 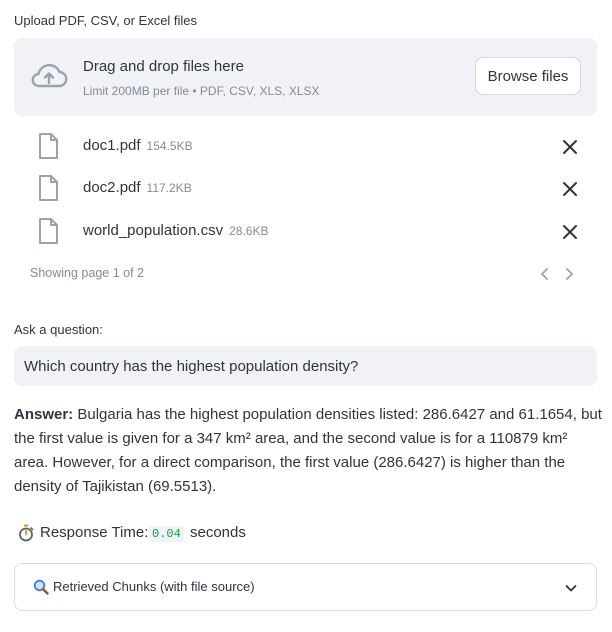 What do you see at coordinates (41, 587) in the screenshot?
I see `search-icon` at bounding box center [41, 587].